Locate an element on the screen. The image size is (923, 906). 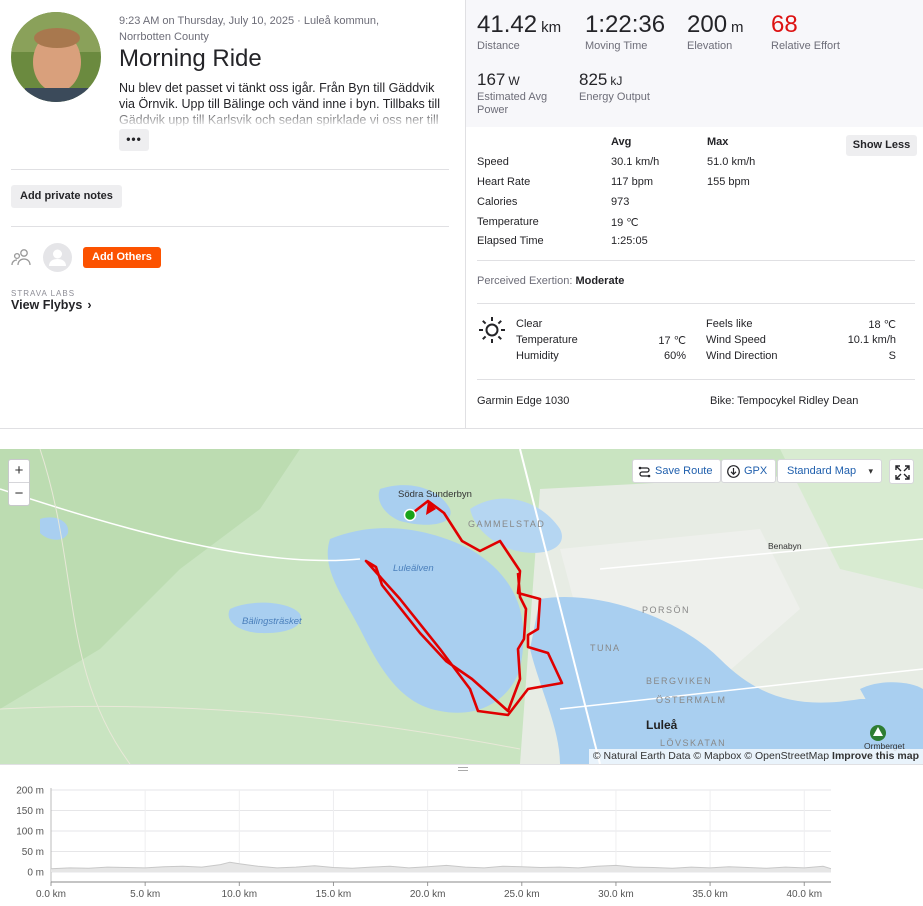
wind-direction-label: Wind Direction is located at coordinates (742, 356).